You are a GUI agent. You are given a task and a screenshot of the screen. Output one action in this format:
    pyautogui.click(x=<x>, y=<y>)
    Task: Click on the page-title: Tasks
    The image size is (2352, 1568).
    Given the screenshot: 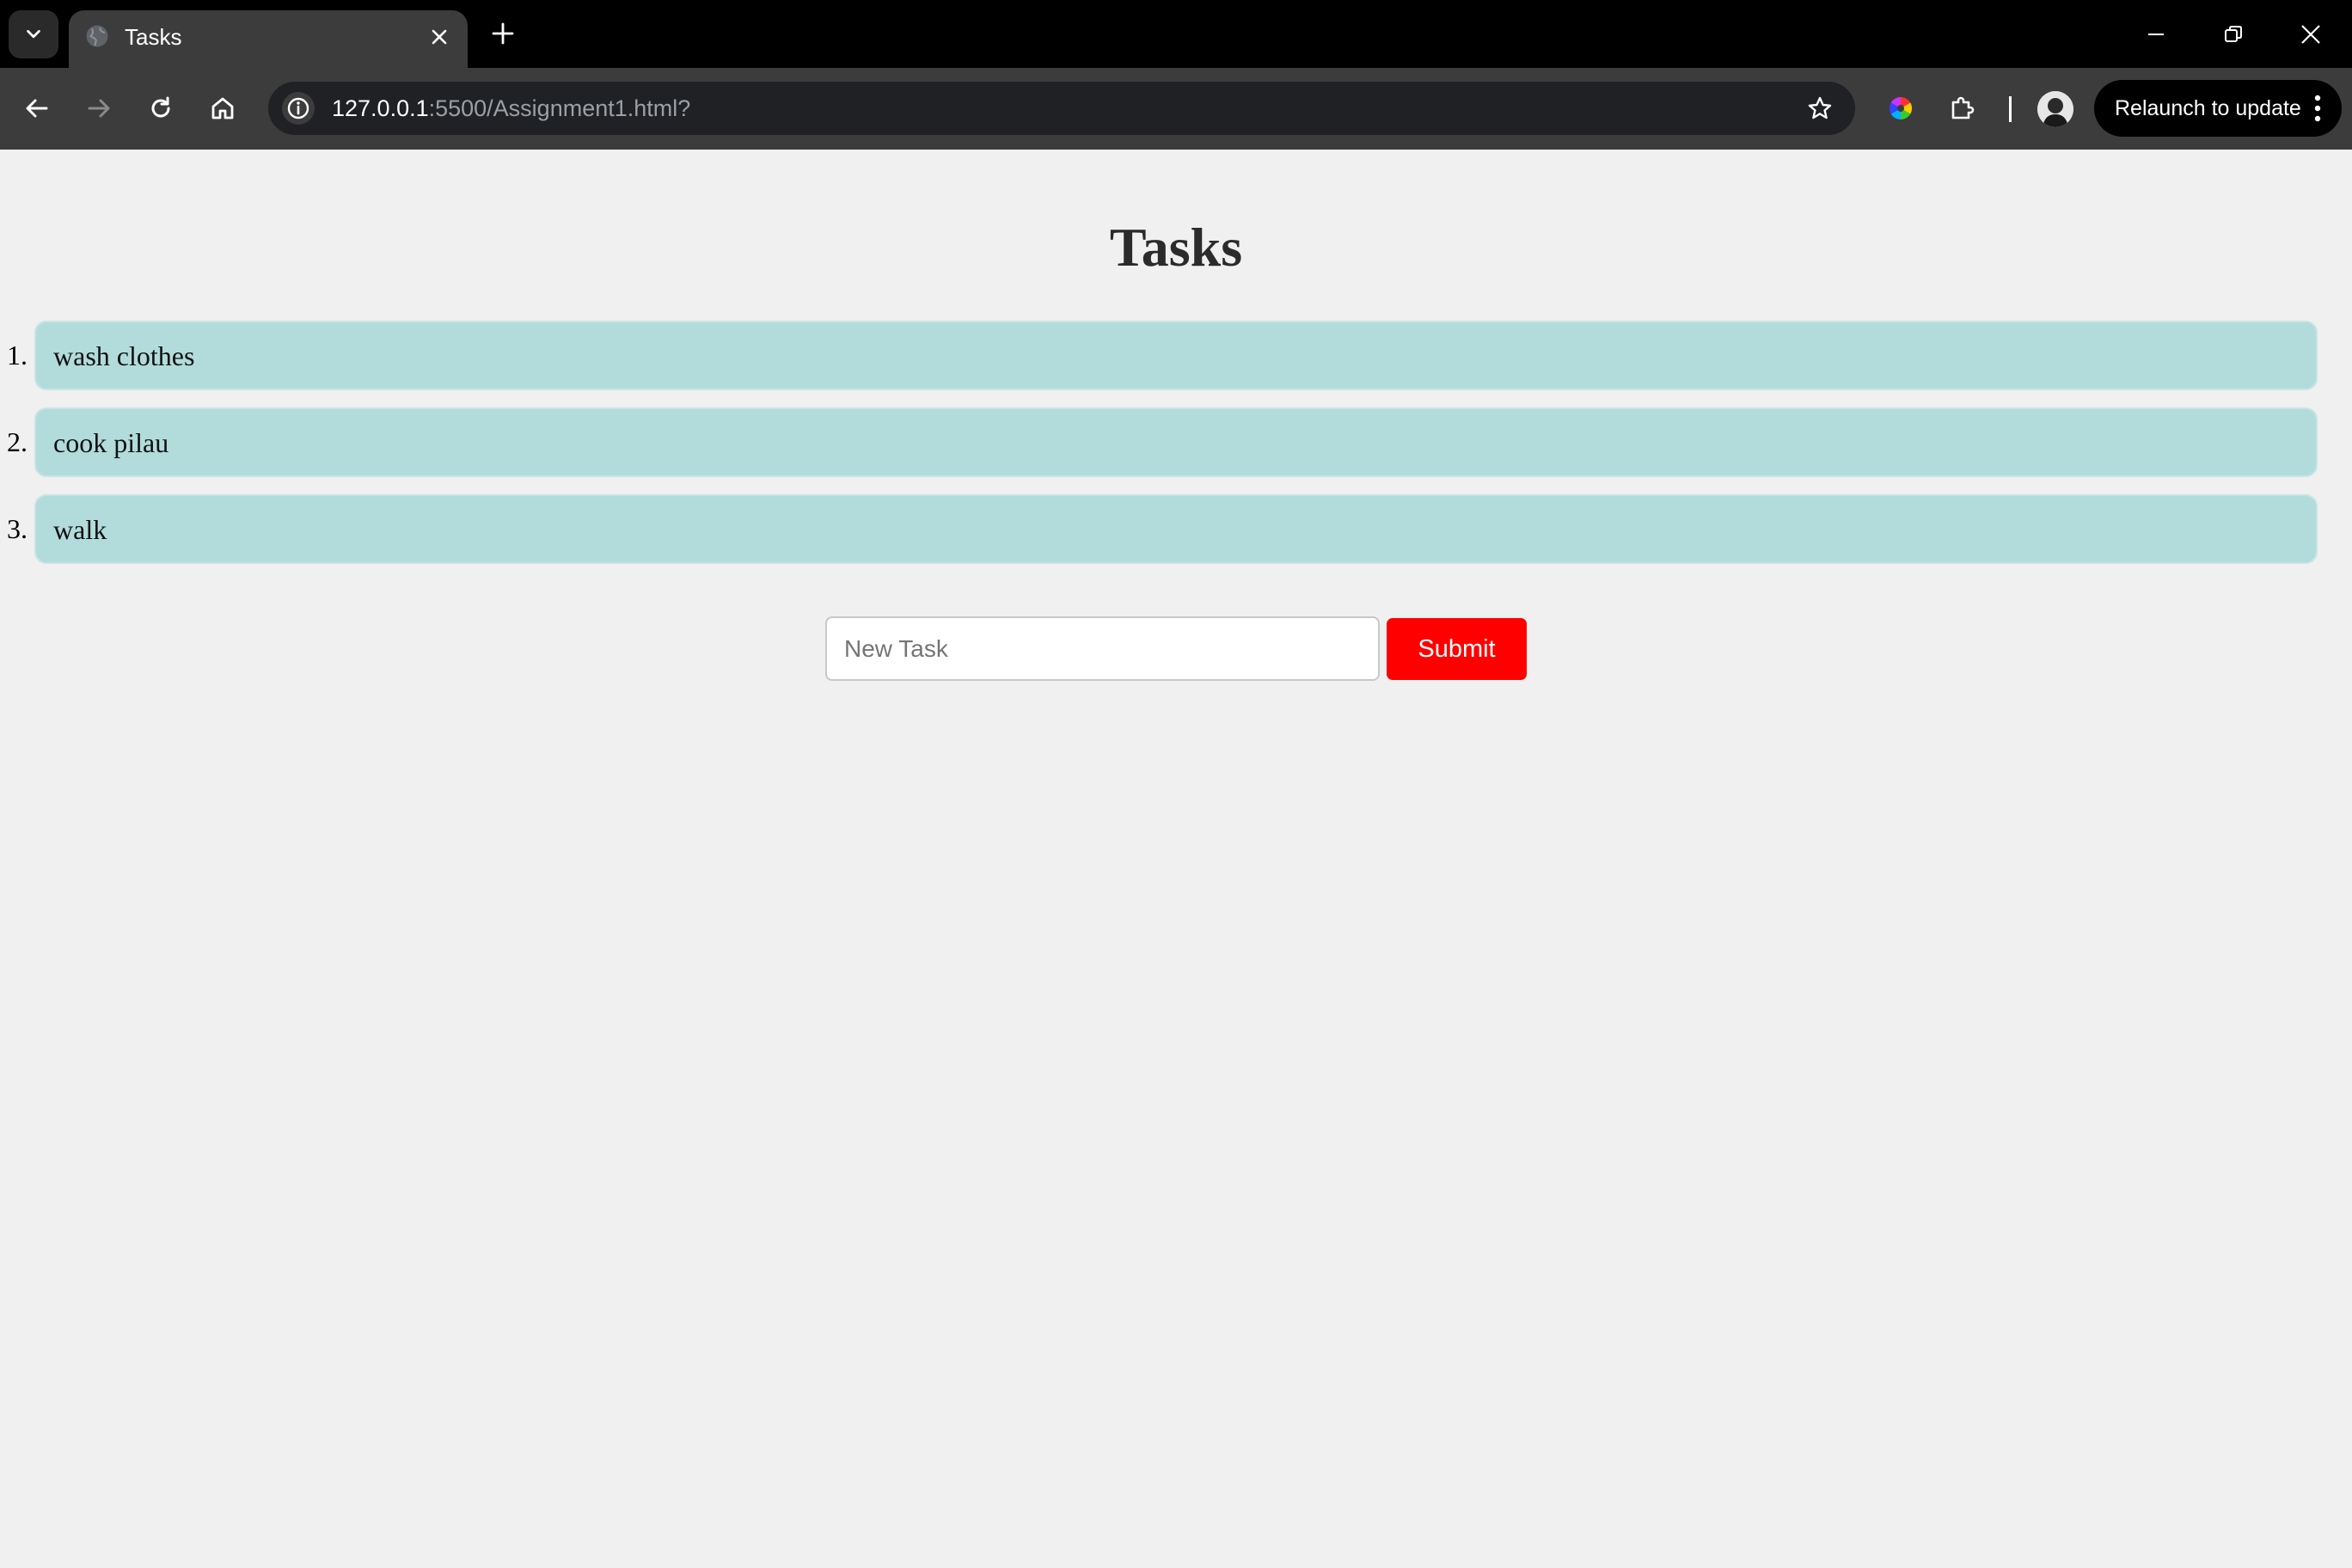 What is the action you would take?
    pyautogui.click(x=1176, y=247)
    